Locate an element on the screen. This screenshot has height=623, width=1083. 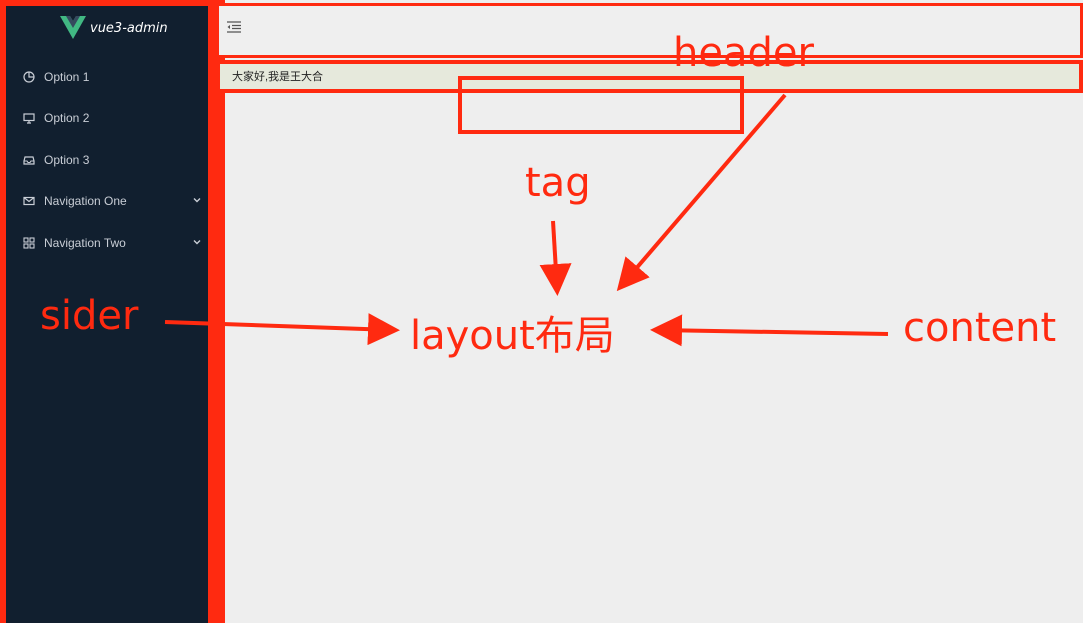
sidebar-item-label: Option 2 is located at coordinates (67, 118).